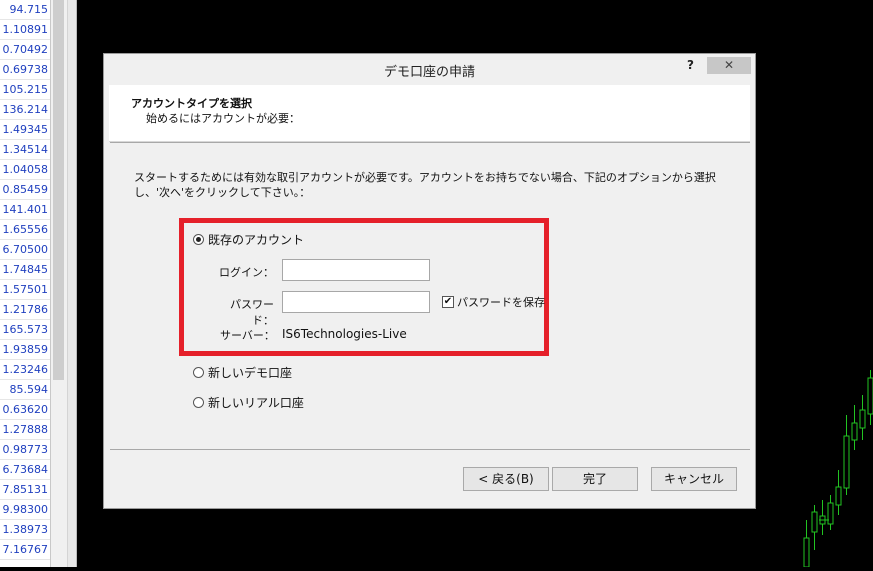 The height and width of the screenshot is (571, 873). What do you see at coordinates (694, 479) in the screenshot?
I see `cancel-button: キャンセル` at bounding box center [694, 479].